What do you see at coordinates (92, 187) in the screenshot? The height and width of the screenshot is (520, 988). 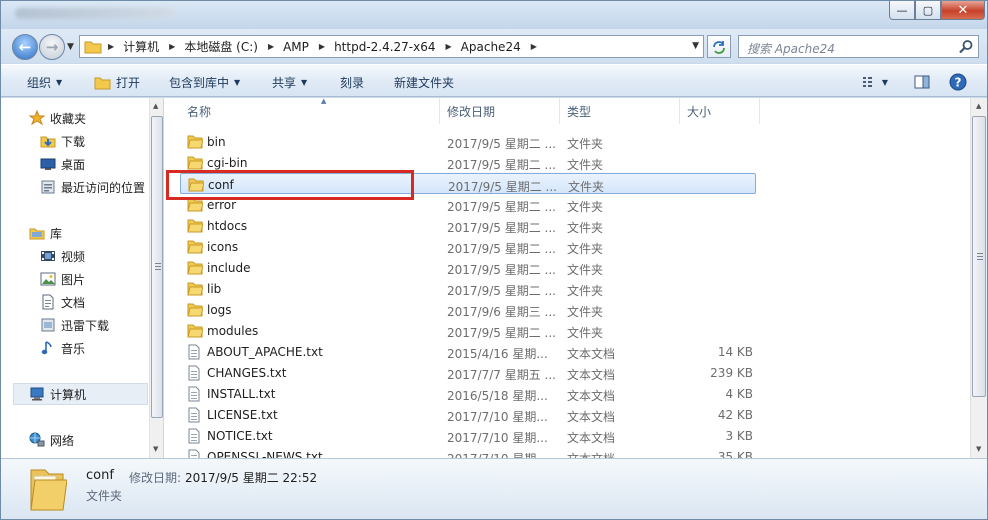 I see `nav-recent-places: 最近访问的位置` at bounding box center [92, 187].